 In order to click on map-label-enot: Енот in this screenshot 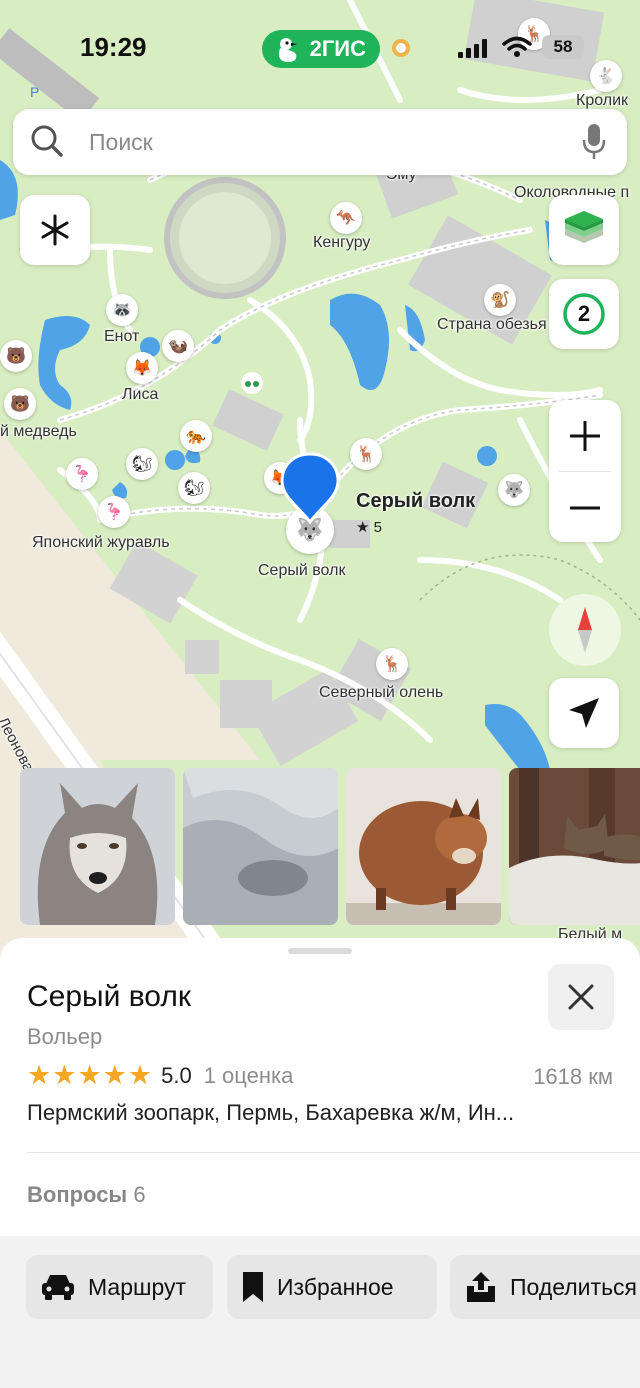, I will do `click(122, 336)`.